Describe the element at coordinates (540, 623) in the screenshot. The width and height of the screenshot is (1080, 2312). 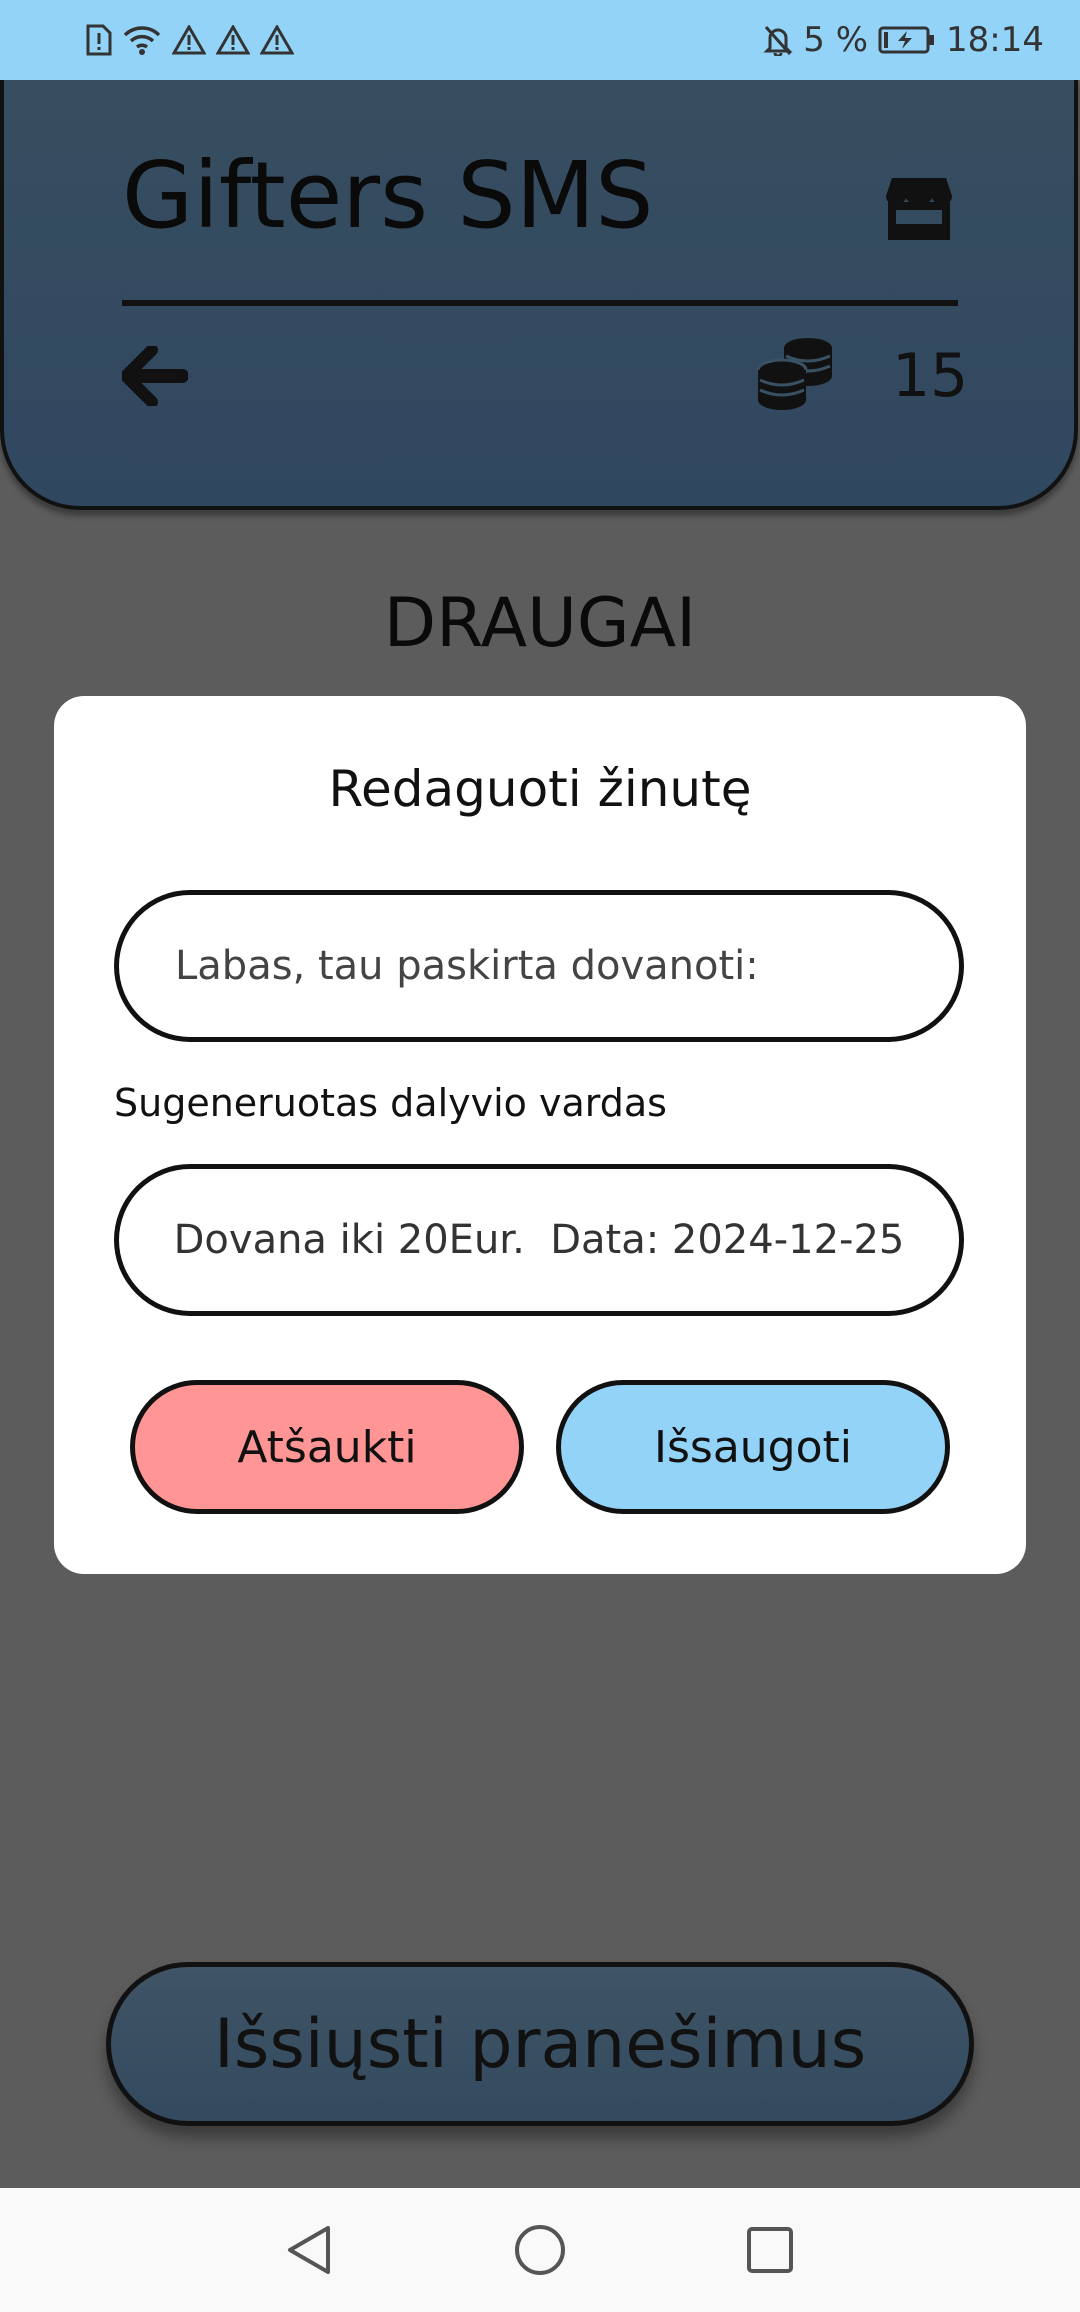
I see `section-title: DRAUGAI` at that location.